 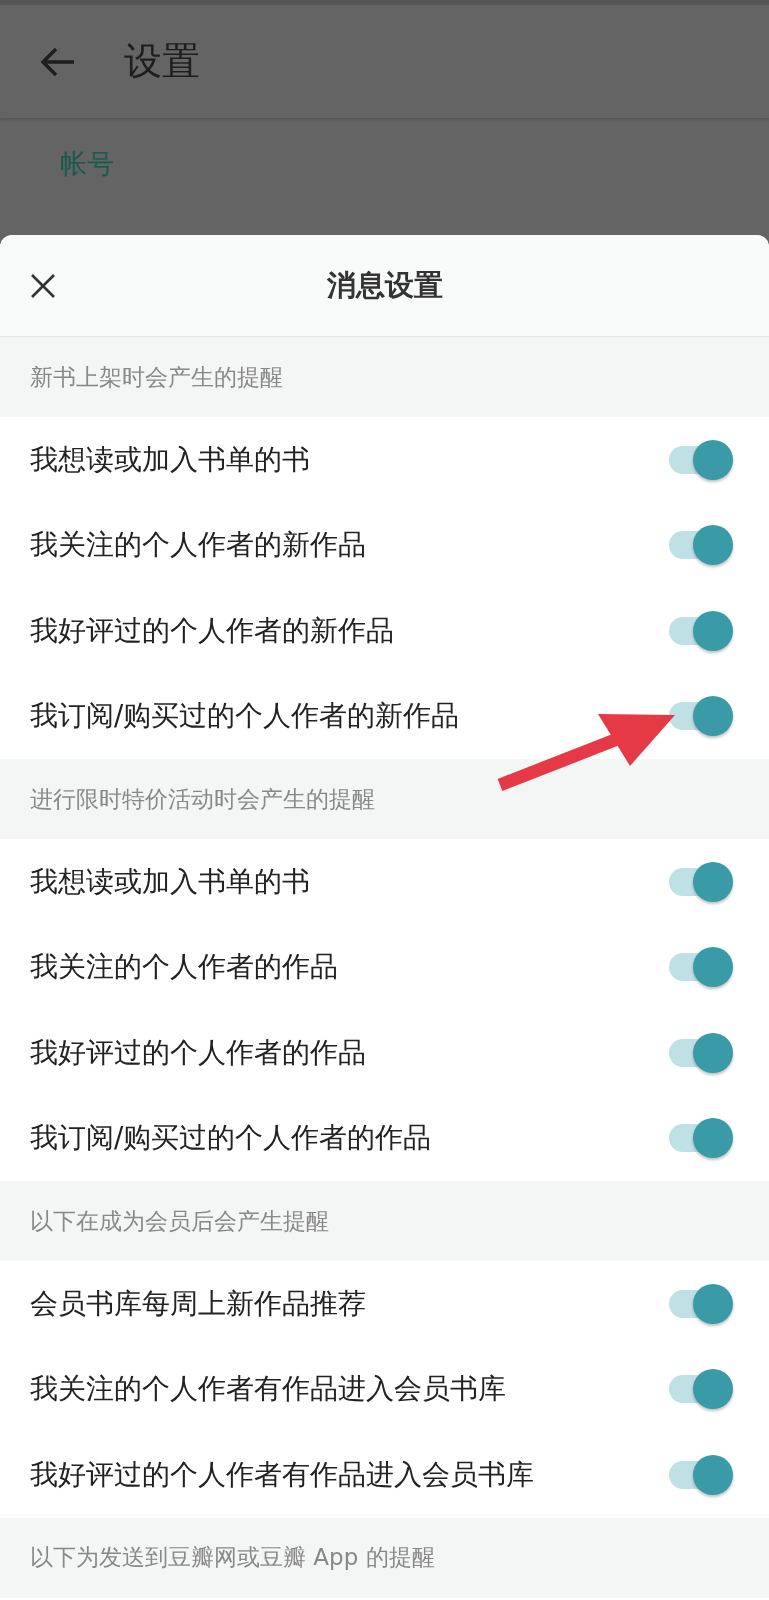 What do you see at coordinates (198, 1052) in the screenshot?
I see `setting-label: 我好评过的个人作者的作品` at bounding box center [198, 1052].